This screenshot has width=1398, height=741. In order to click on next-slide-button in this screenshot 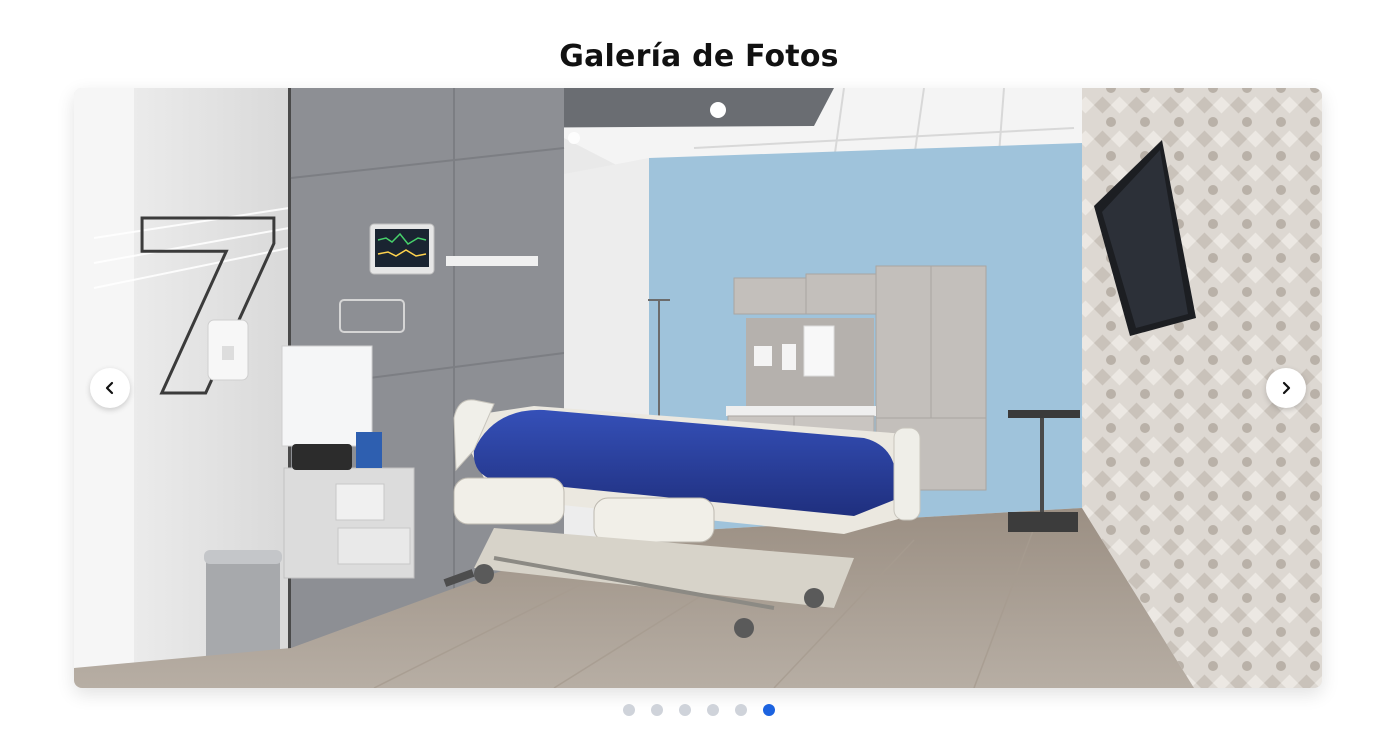, I will do `click(1286, 388)`.